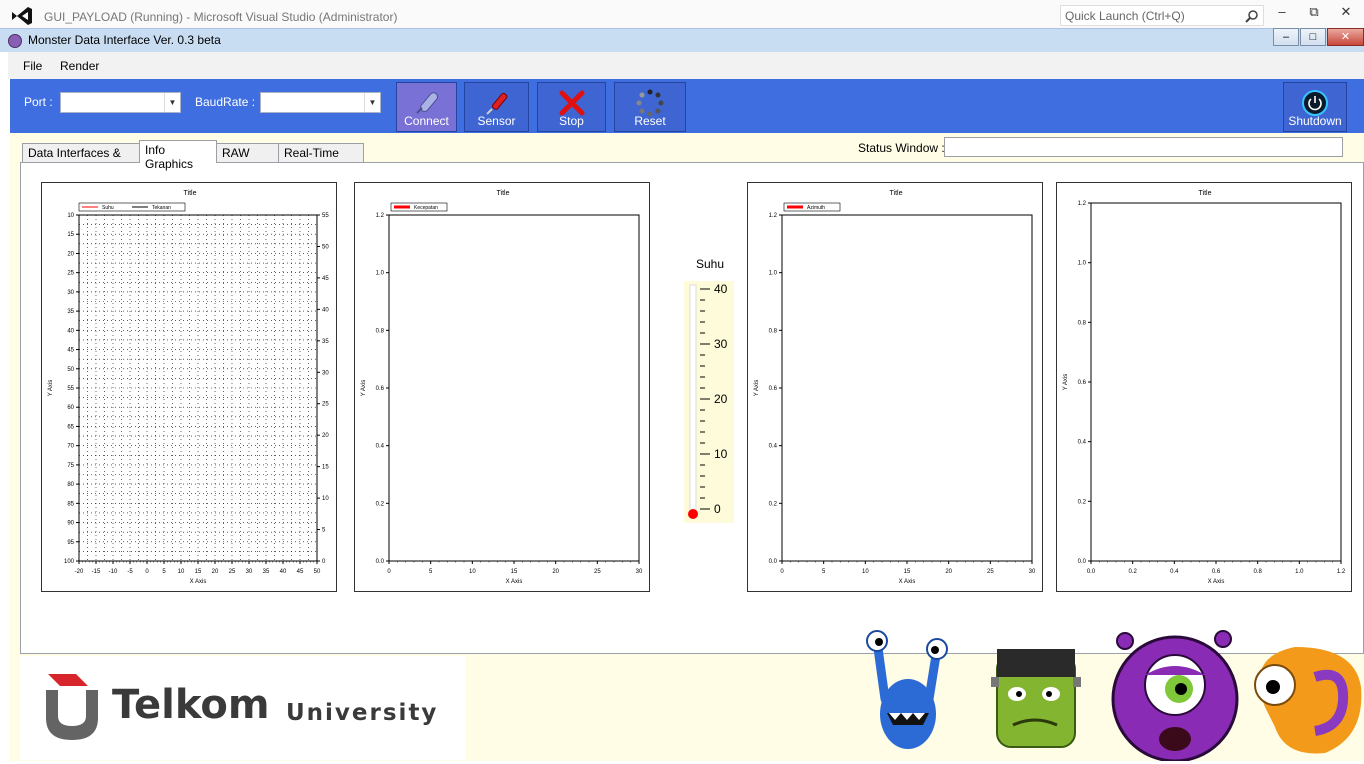 This screenshot has height=764, width=1364. Describe the element at coordinates (721, 289) in the screenshot. I see `thermometer-tick-label: 40` at that location.